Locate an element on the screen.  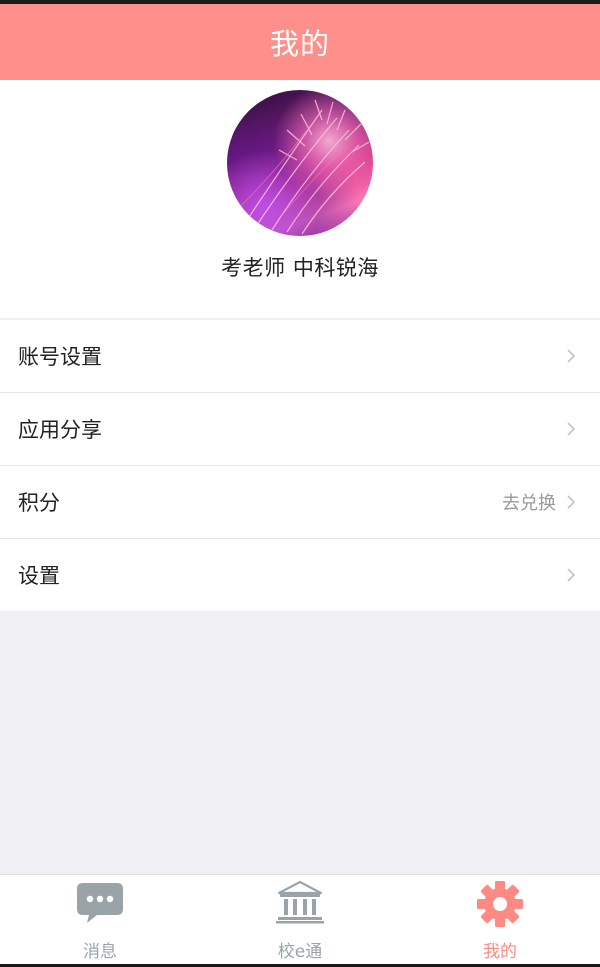
menu-item-label: 应用分享 is located at coordinates (60, 430).